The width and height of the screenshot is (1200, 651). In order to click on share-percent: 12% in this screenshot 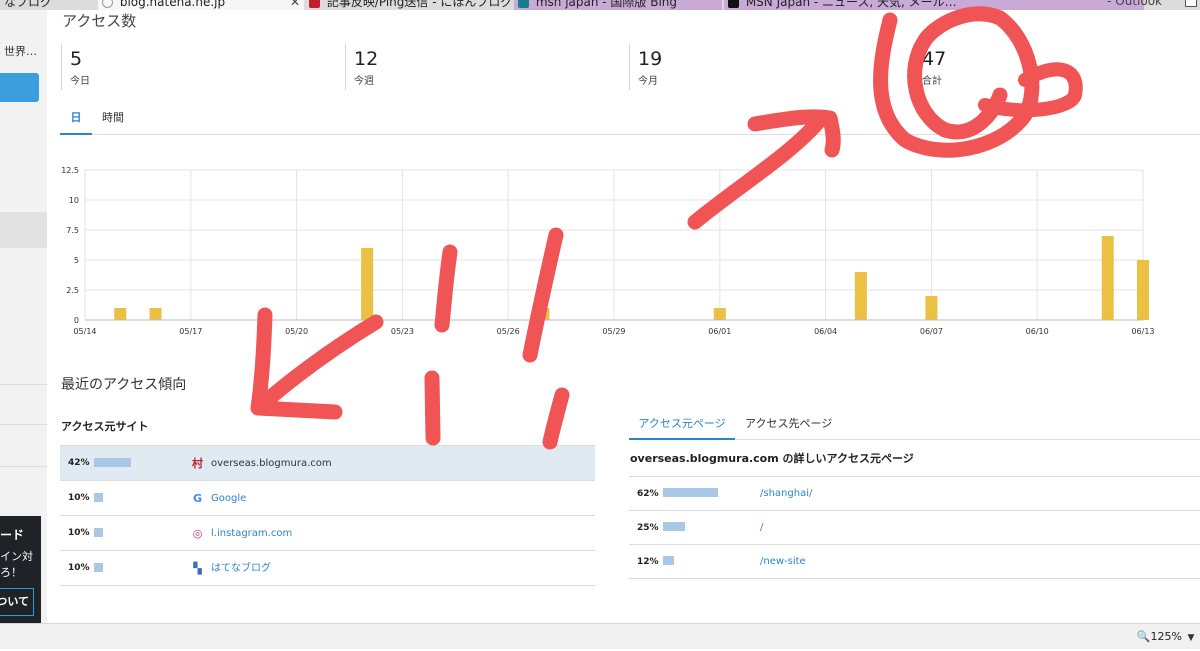, I will do `click(648, 562)`.